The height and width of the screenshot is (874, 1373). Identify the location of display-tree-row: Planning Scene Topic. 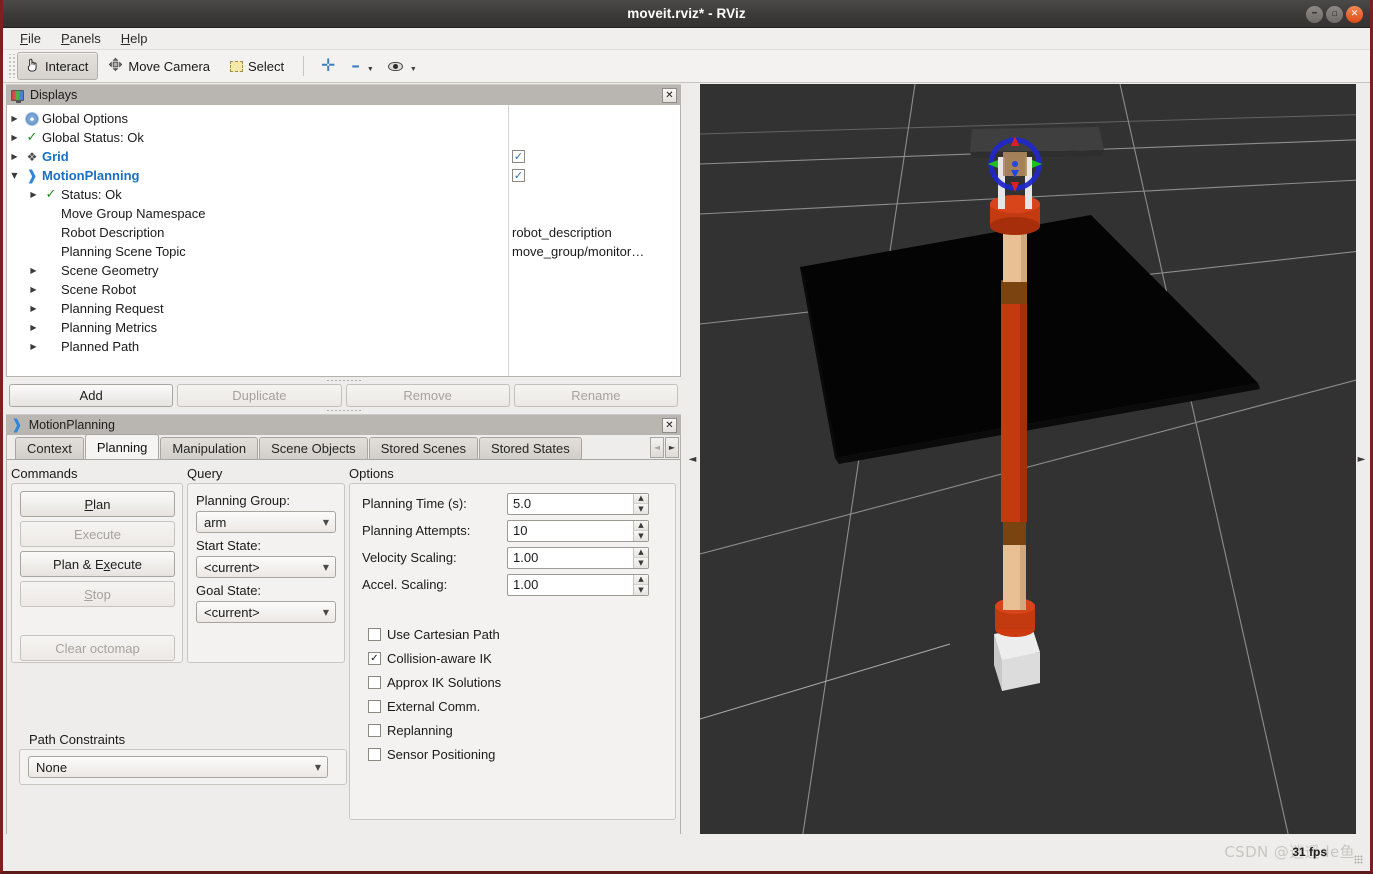
(257, 251).